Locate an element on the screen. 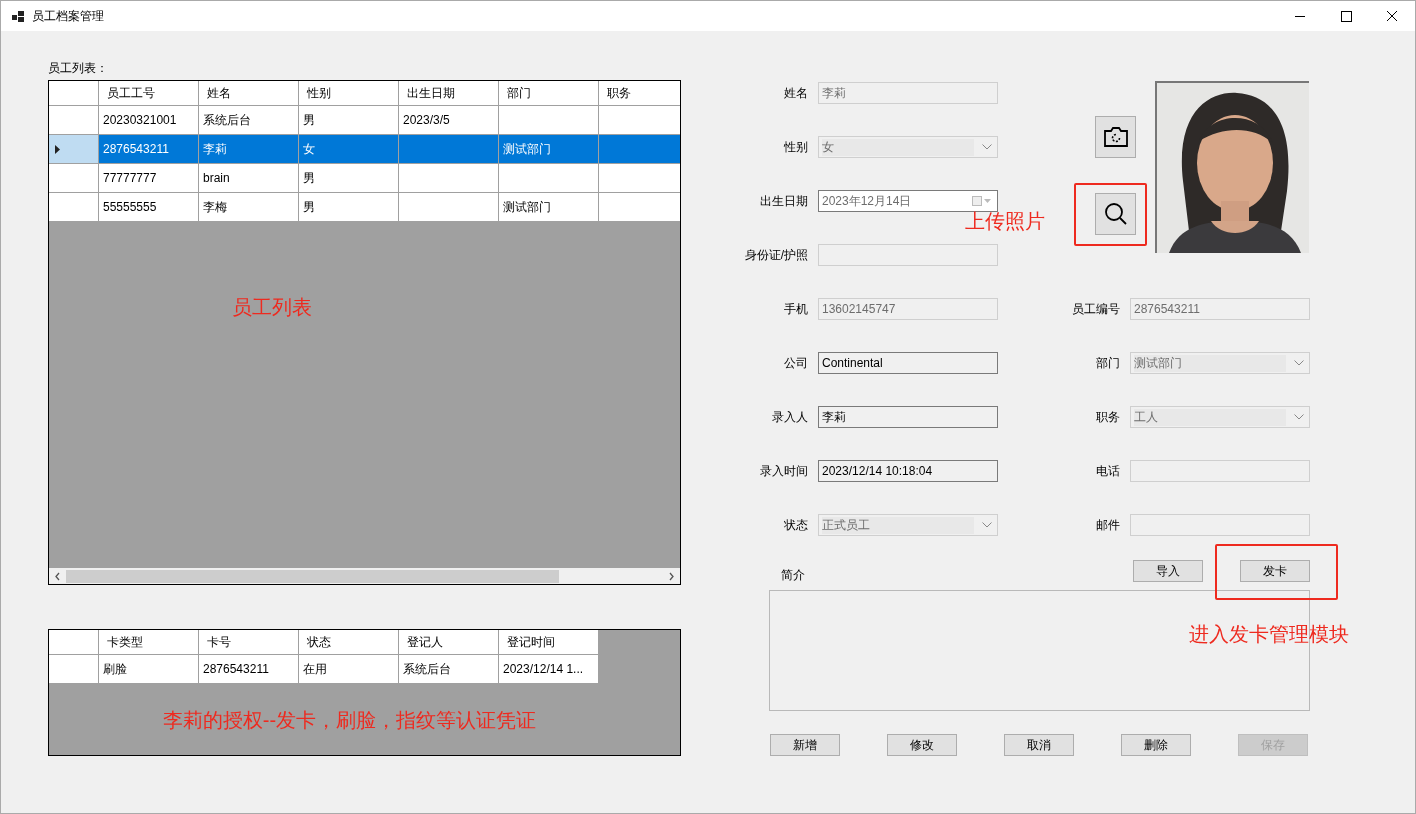  annotation-text: 员工列表 is located at coordinates (272, 307).